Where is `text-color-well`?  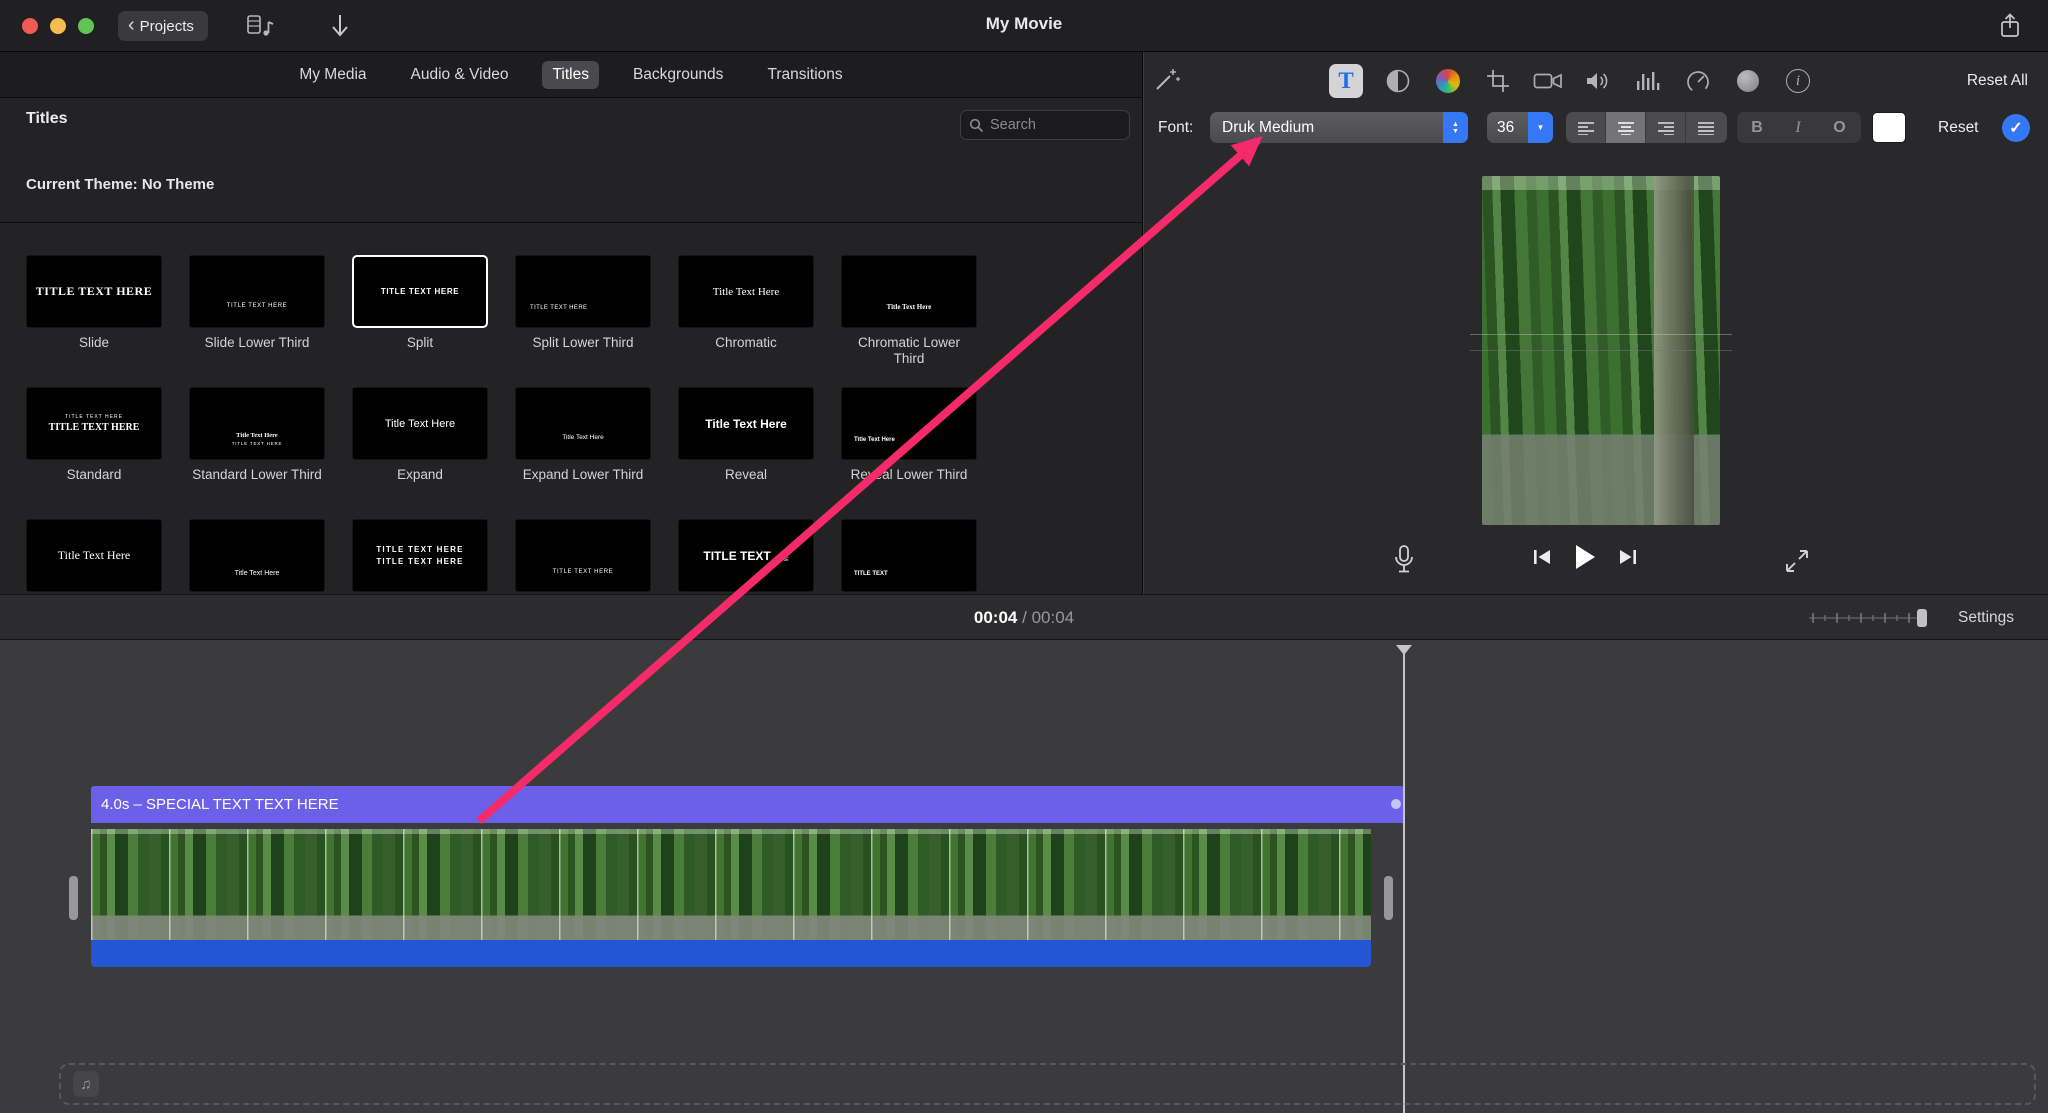
text-color-well is located at coordinates (1889, 127).